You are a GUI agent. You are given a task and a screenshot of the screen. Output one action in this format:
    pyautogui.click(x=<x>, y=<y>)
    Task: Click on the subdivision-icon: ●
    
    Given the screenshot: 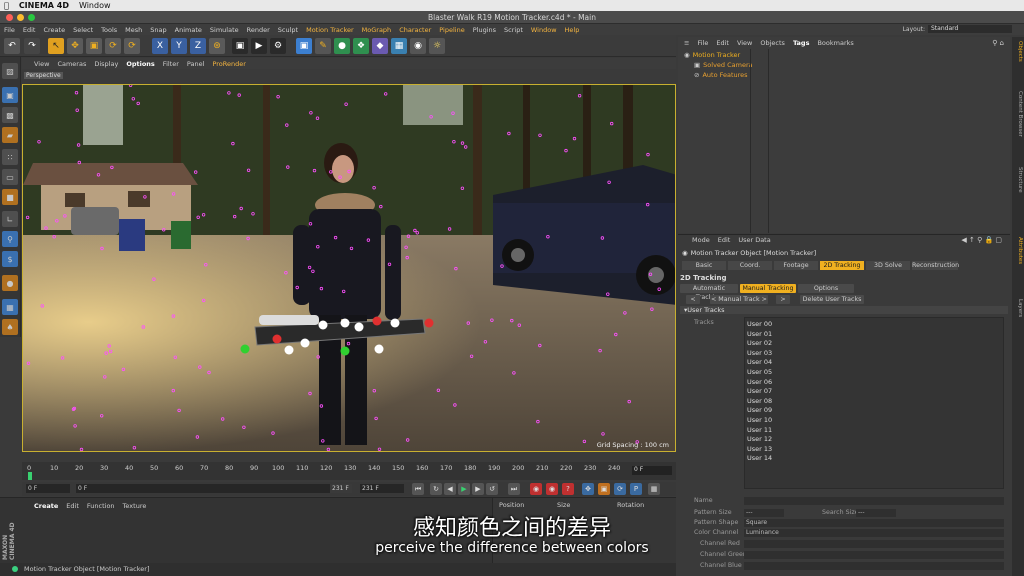 What is the action you would take?
    pyautogui.click(x=342, y=46)
    